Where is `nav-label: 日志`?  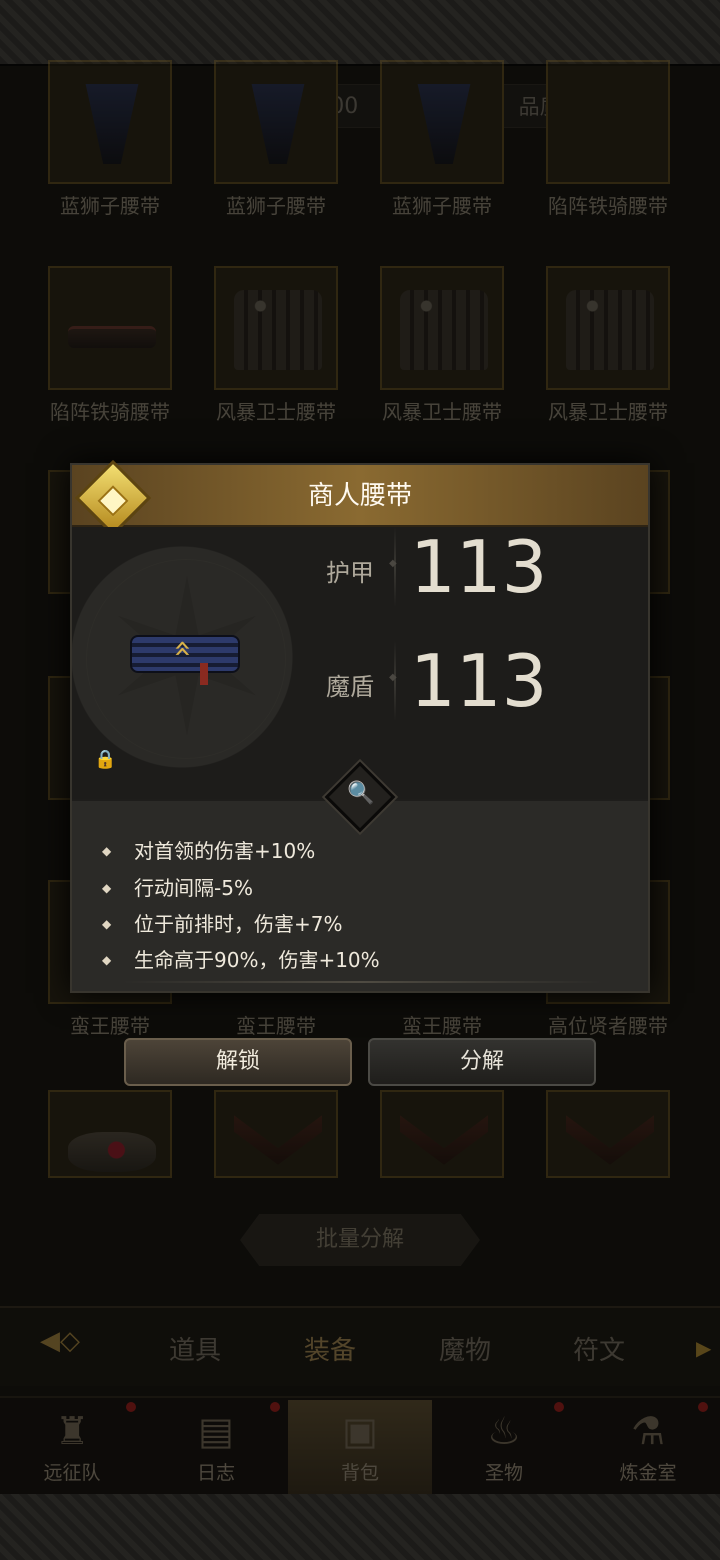
nav-label: 日志 is located at coordinates (215, 1473).